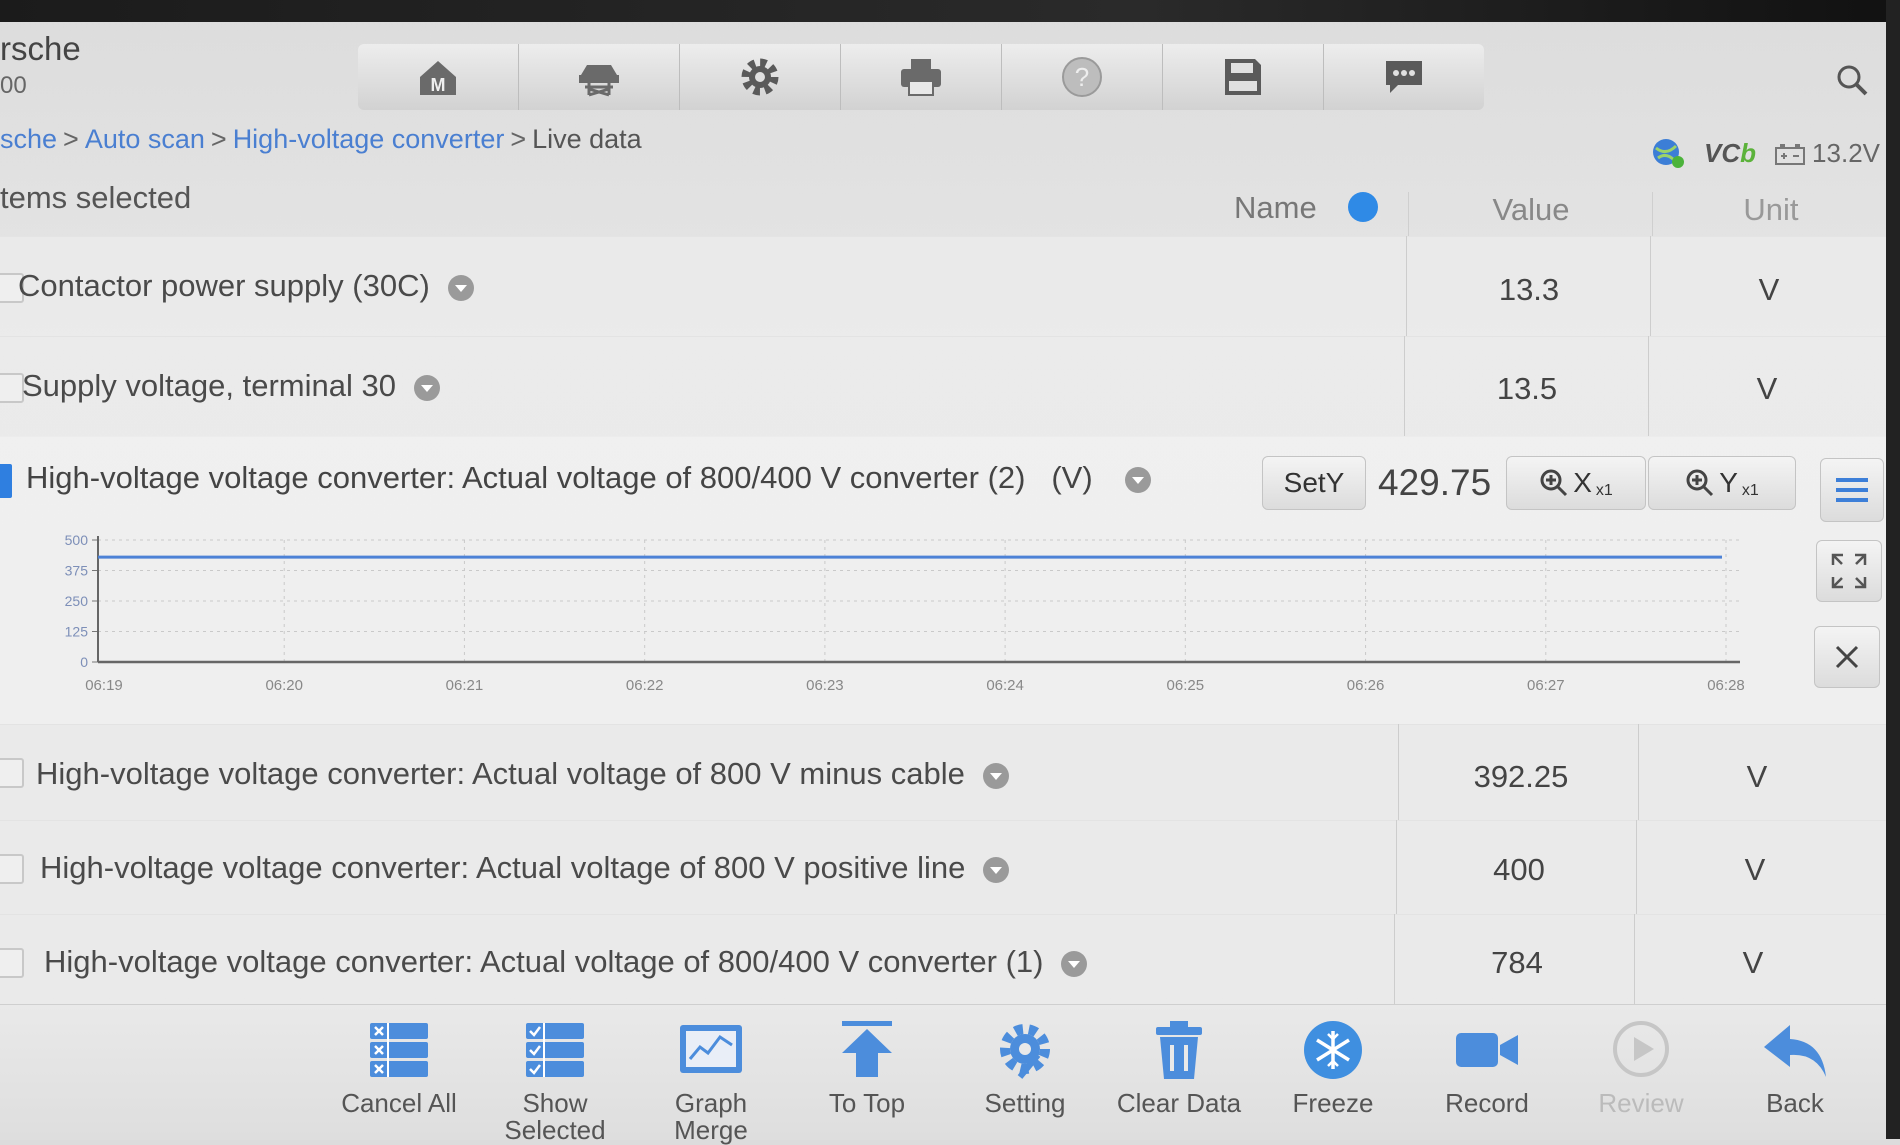  I want to click on help-icon: ?, so click(1082, 77).